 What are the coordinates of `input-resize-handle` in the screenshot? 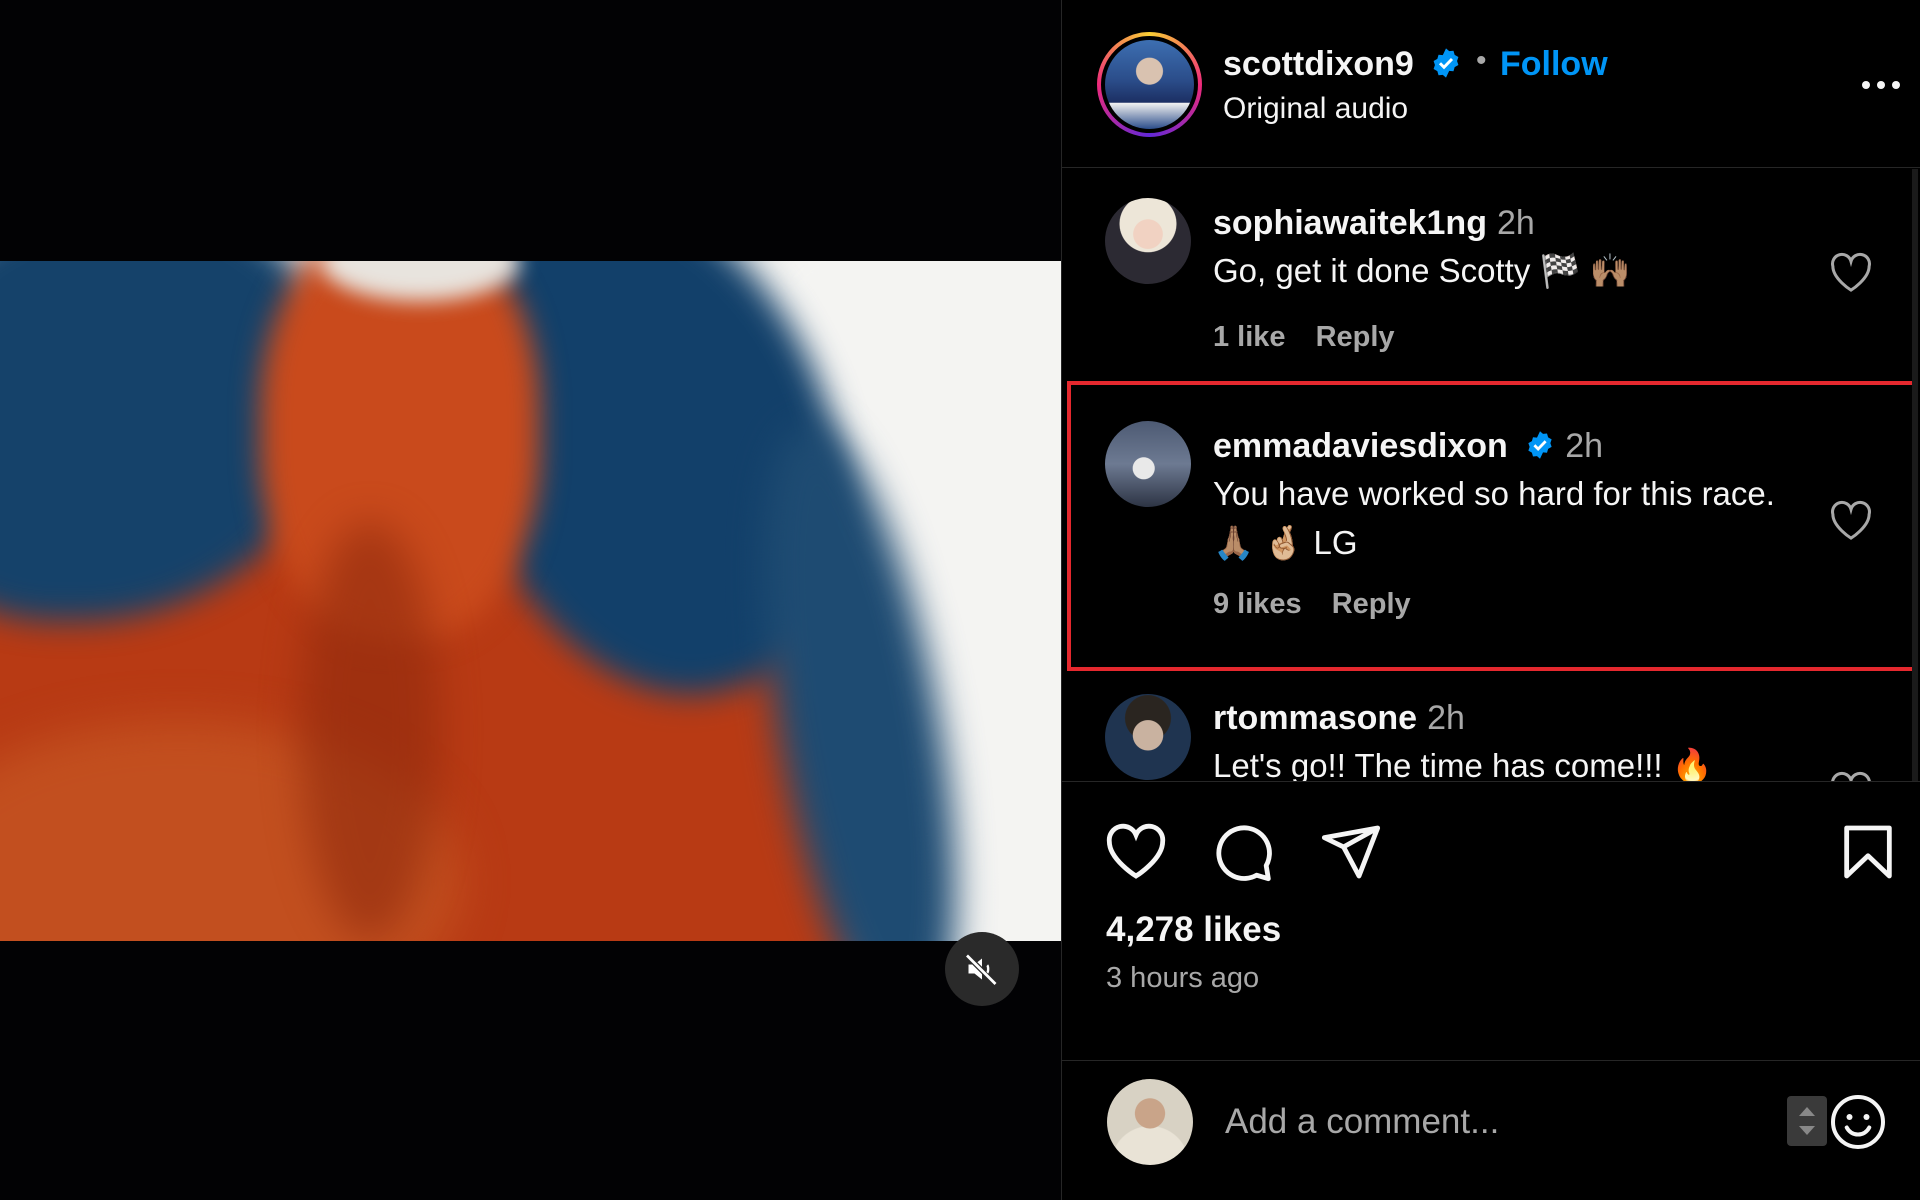 It's located at (1807, 1121).